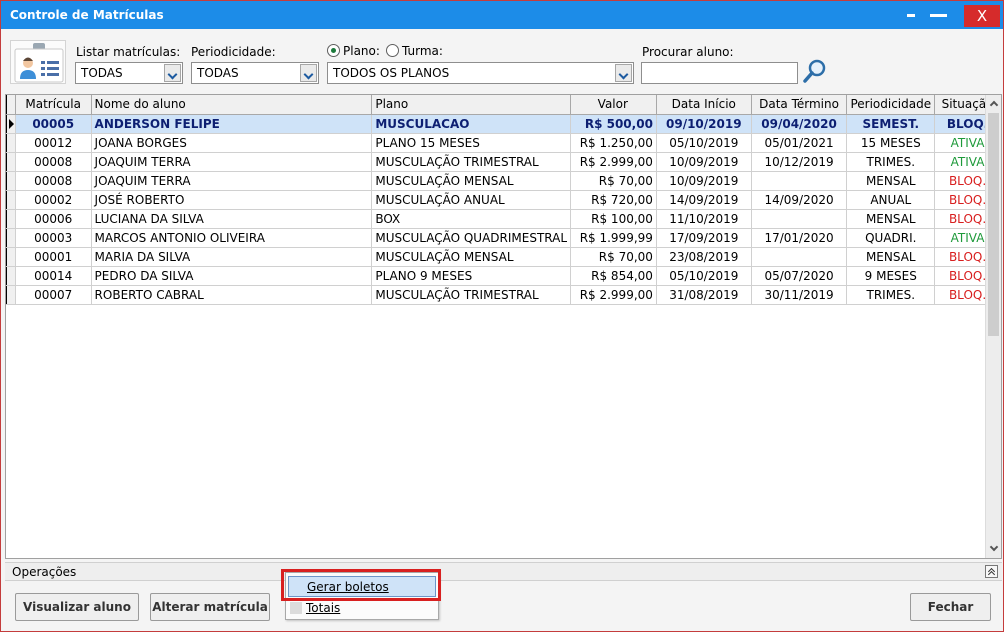 The height and width of the screenshot is (632, 1004). What do you see at coordinates (613, 237) in the screenshot?
I see `cell-valor: R$ 1.999,99` at bounding box center [613, 237].